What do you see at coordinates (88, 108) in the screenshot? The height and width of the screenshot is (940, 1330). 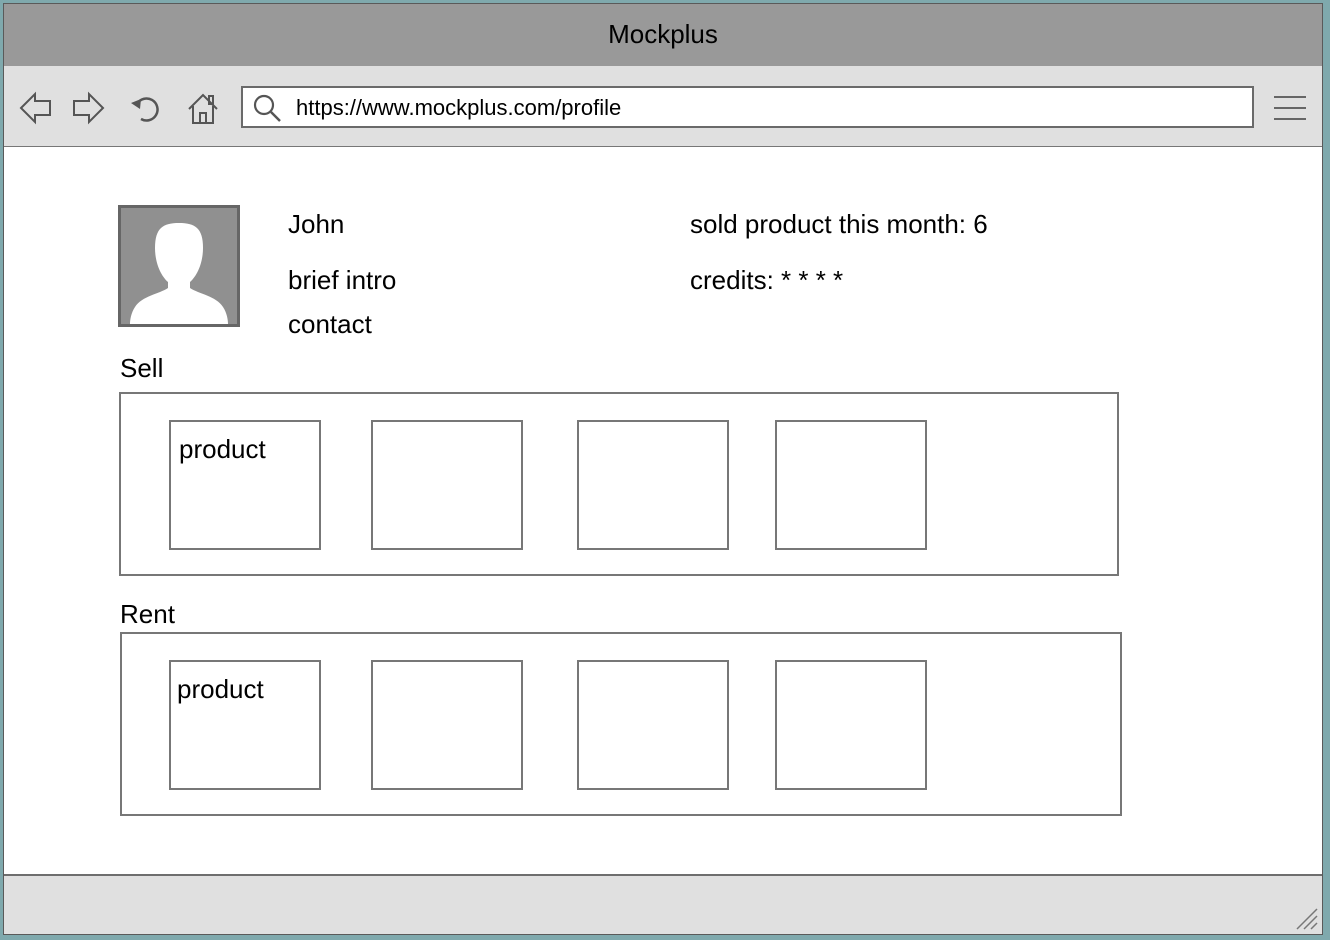 I see `forward-arrow-icon` at bounding box center [88, 108].